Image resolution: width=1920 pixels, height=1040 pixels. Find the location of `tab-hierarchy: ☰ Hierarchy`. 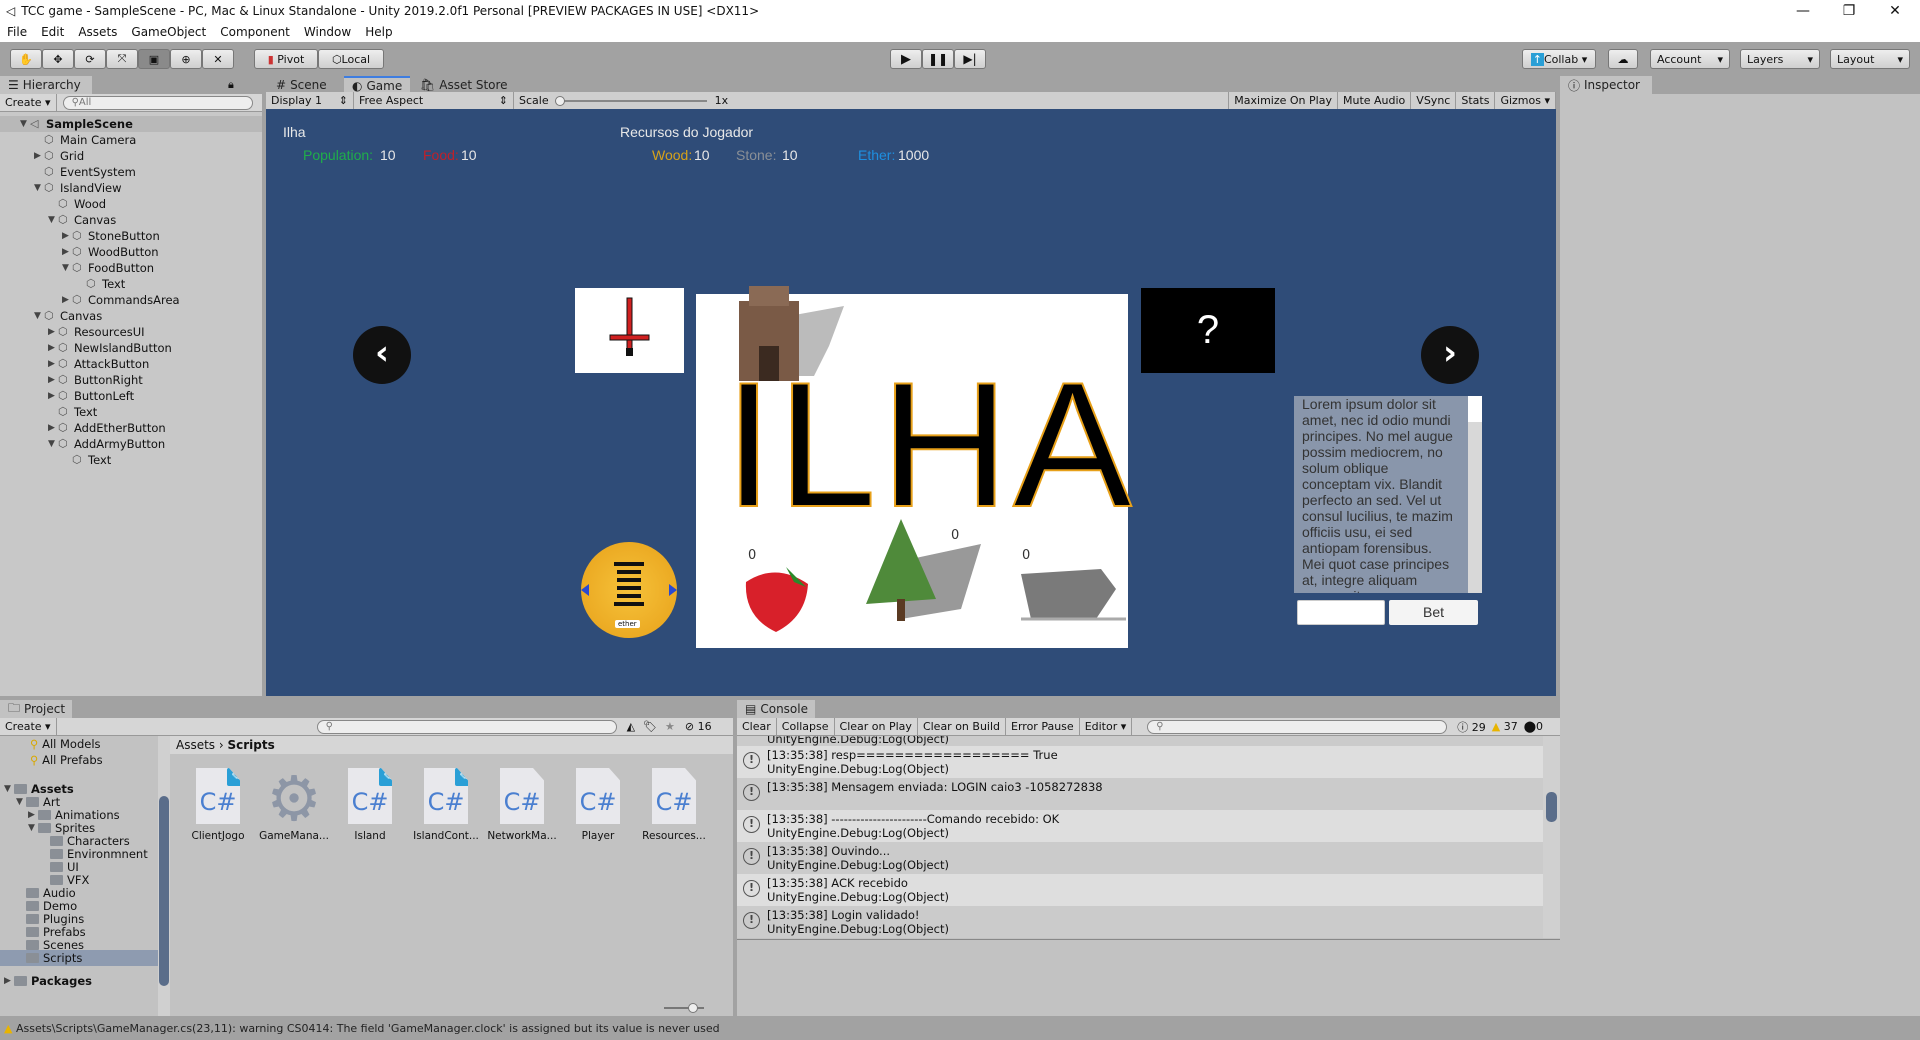

tab-hierarchy: ☰ Hierarchy is located at coordinates (46, 85).